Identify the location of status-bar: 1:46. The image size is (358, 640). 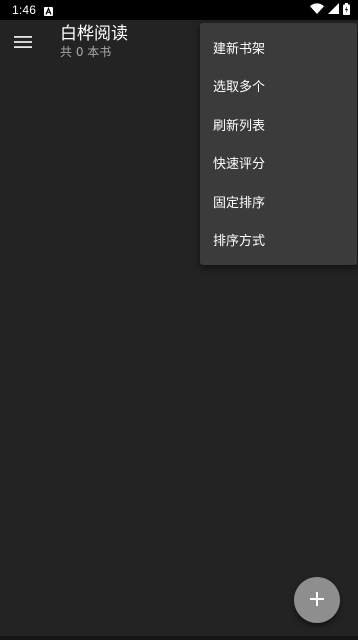
(179, 10).